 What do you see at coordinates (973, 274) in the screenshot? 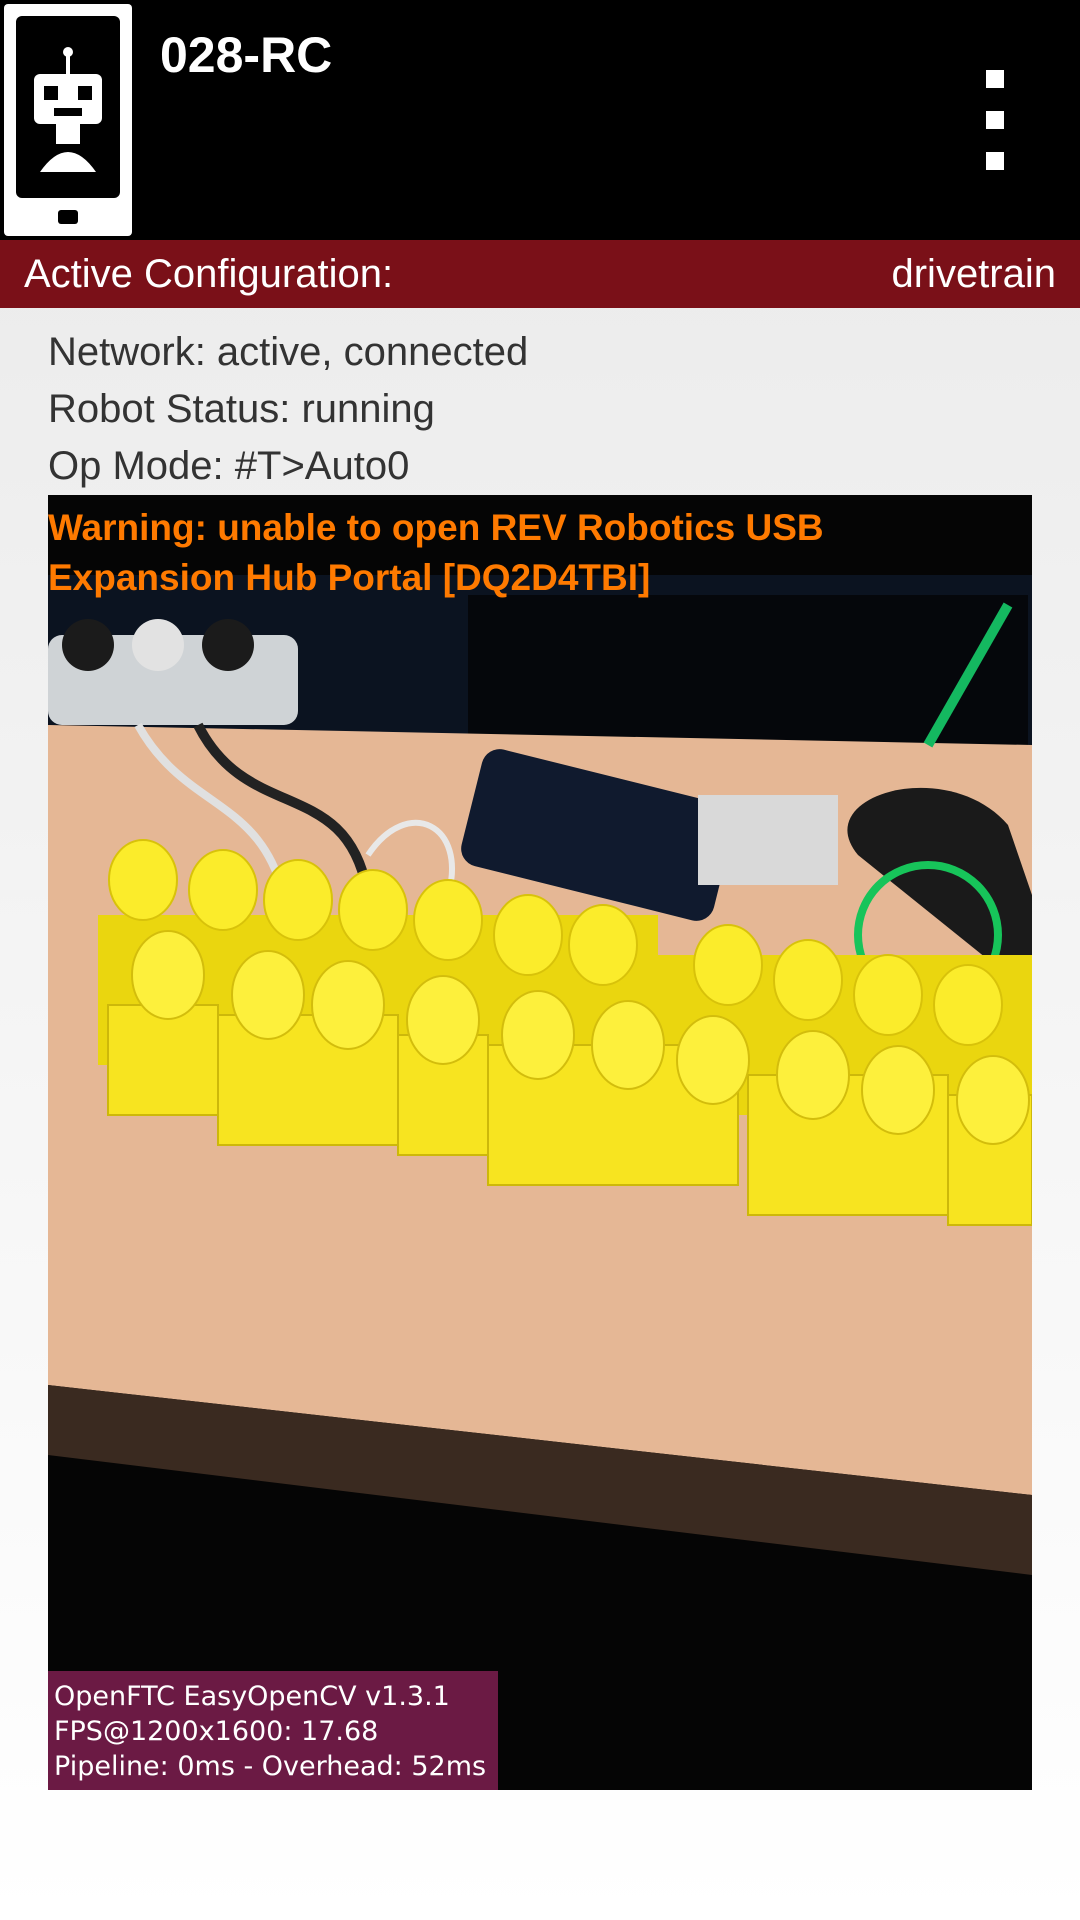
I see `config-value: drivetrain` at bounding box center [973, 274].